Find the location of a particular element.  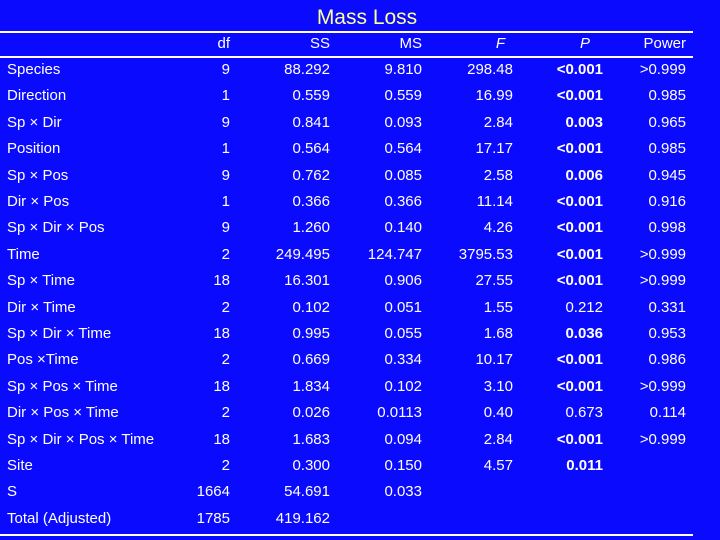

cell-p: 0.011 is located at coordinates (584, 465).